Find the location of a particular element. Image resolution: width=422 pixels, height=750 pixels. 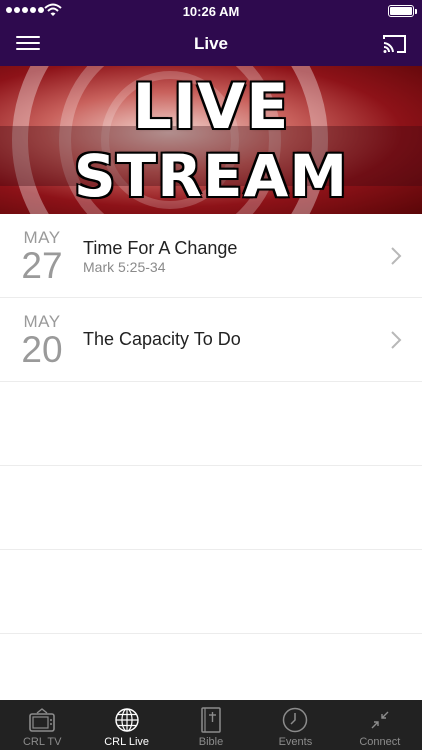

battery-icon is located at coordinates (402, 11).